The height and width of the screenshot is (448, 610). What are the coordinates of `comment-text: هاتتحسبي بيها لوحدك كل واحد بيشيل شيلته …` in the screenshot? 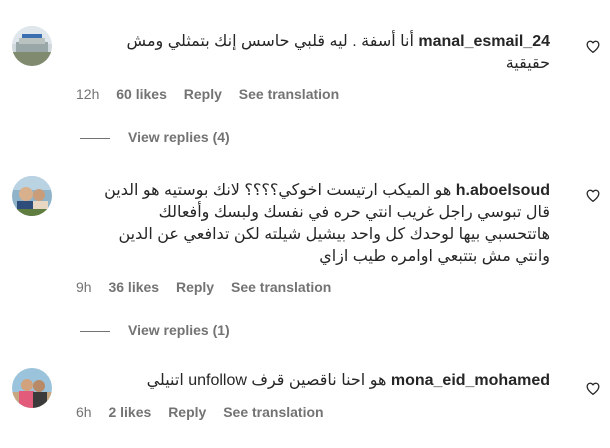 It's located at (334, 234).